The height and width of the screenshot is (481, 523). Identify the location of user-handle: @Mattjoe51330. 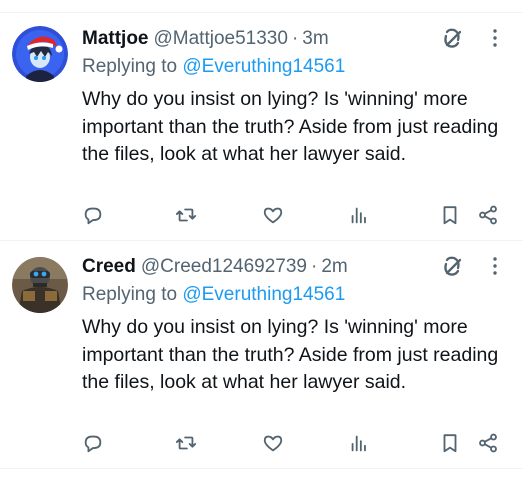
(221, 39).